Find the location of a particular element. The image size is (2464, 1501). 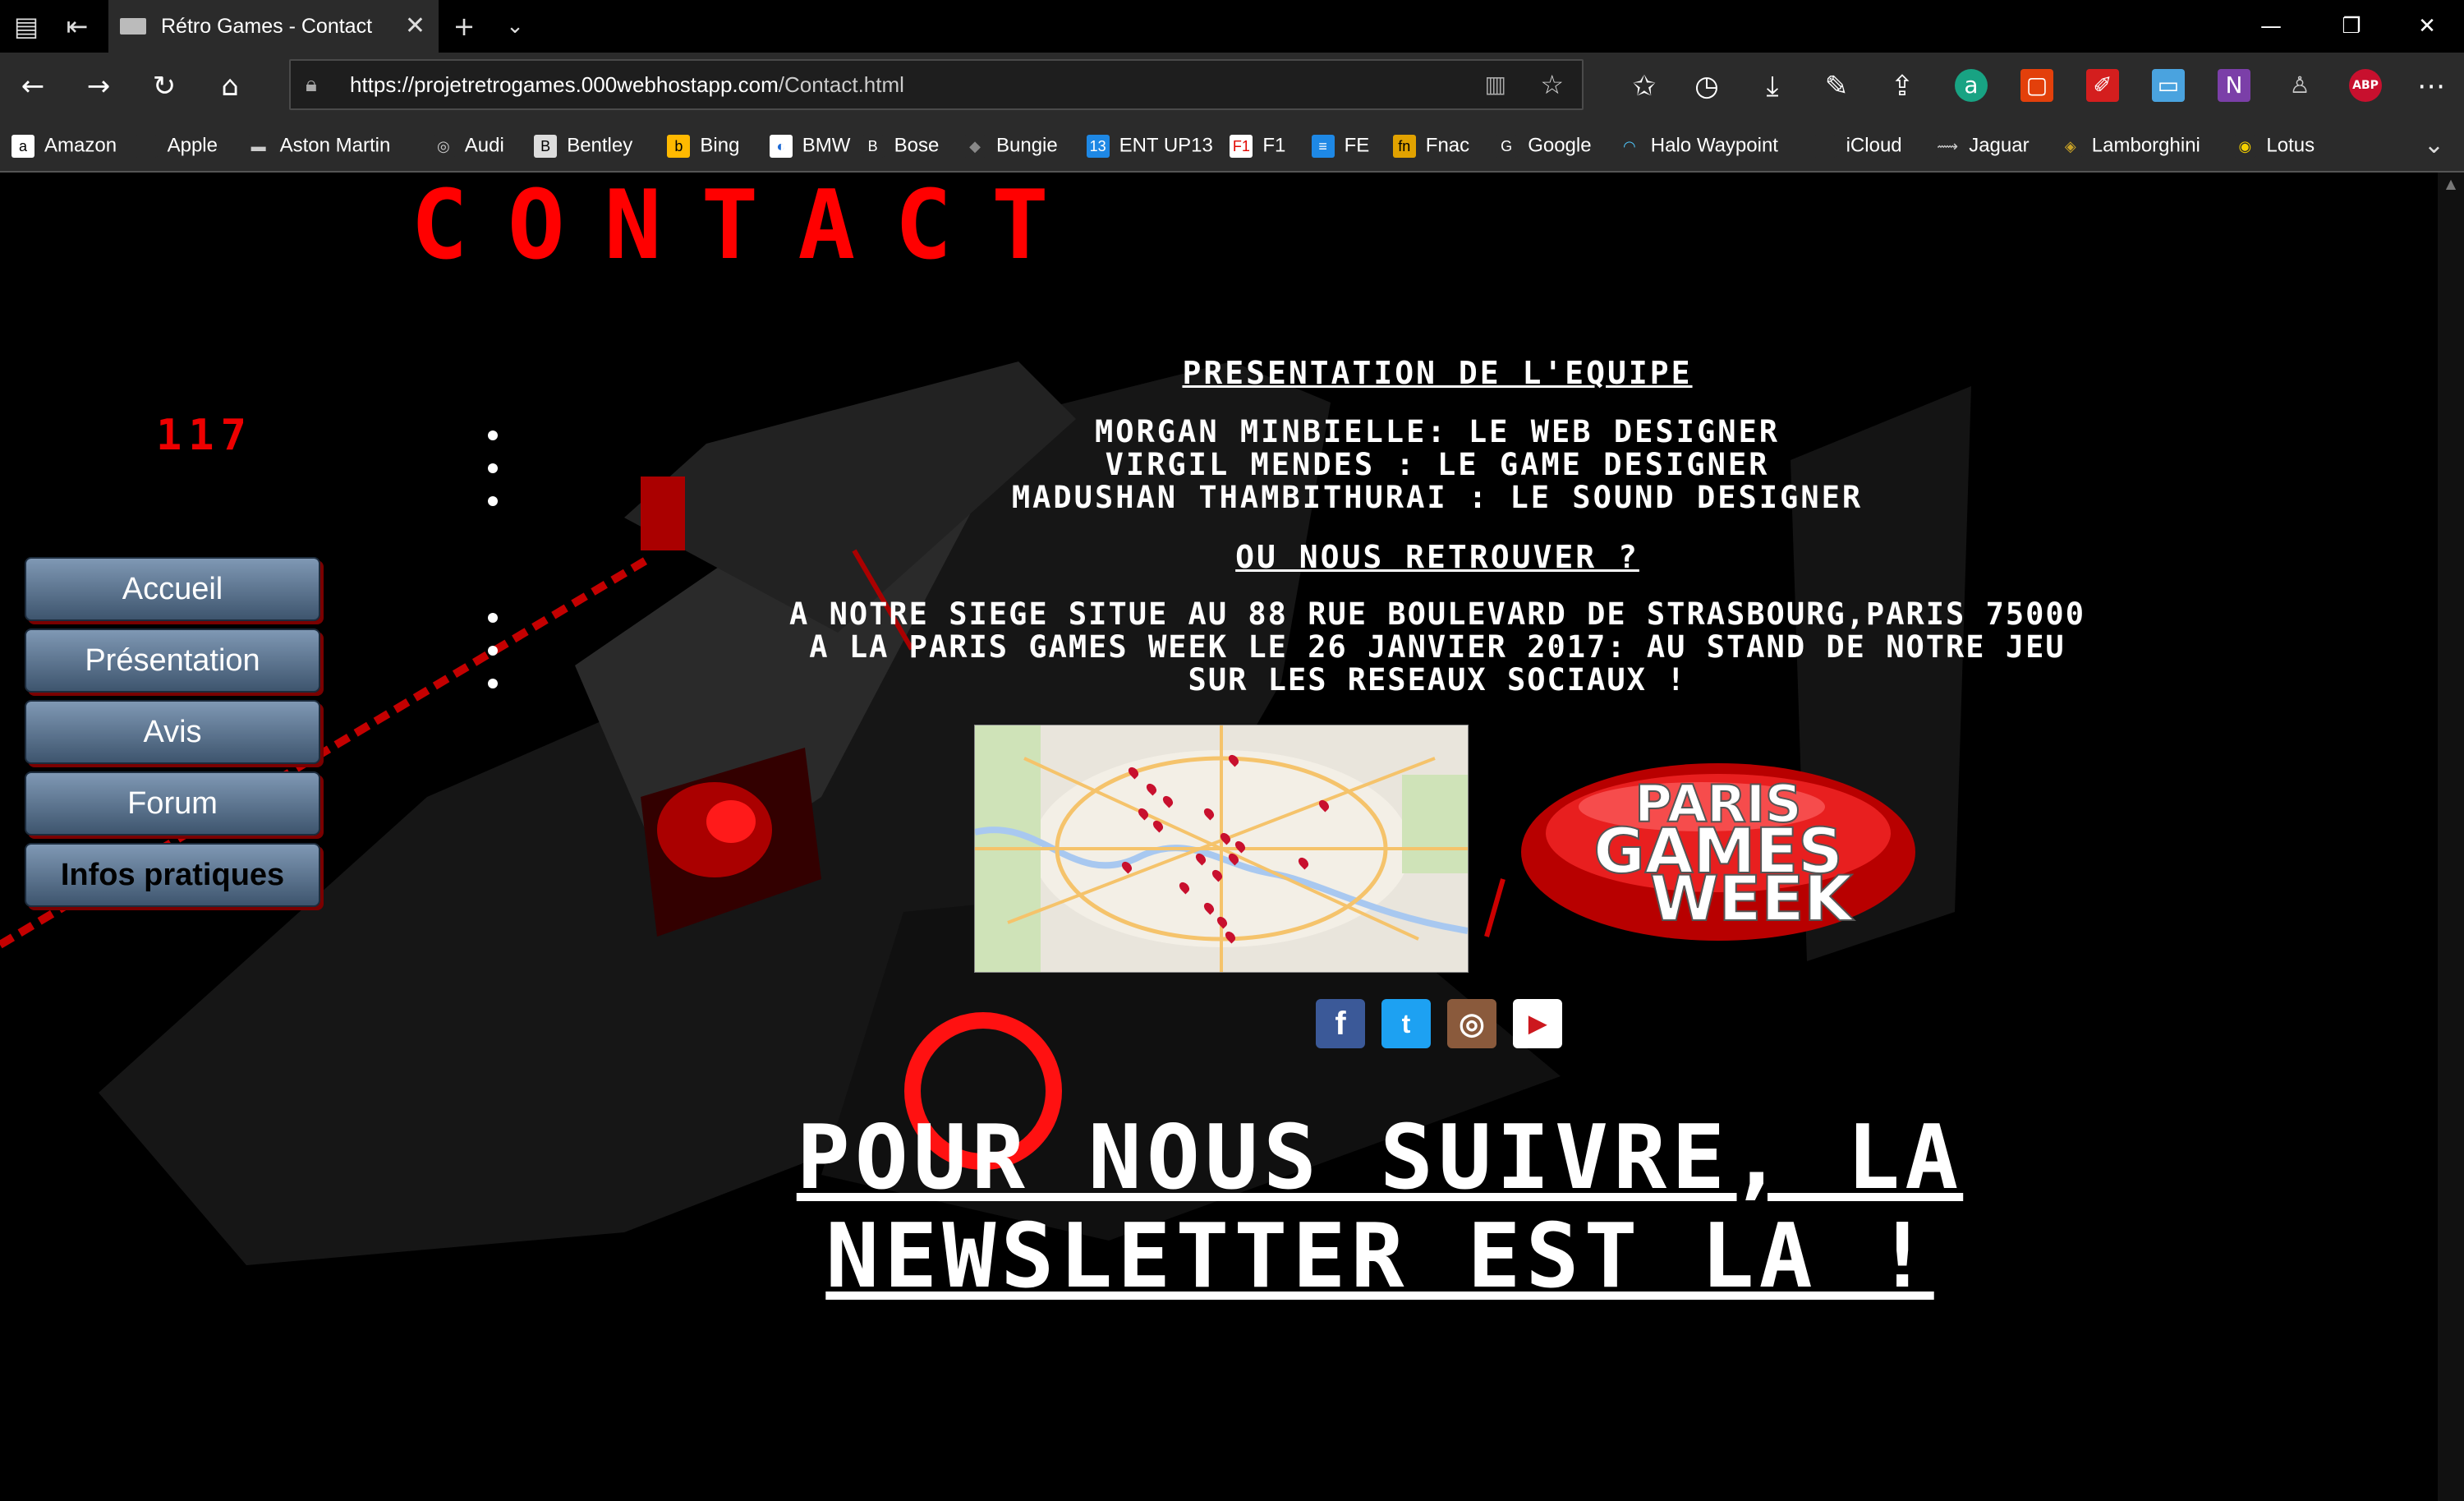

favorite-label: Aston Martin is located at coordinates (335, 145).